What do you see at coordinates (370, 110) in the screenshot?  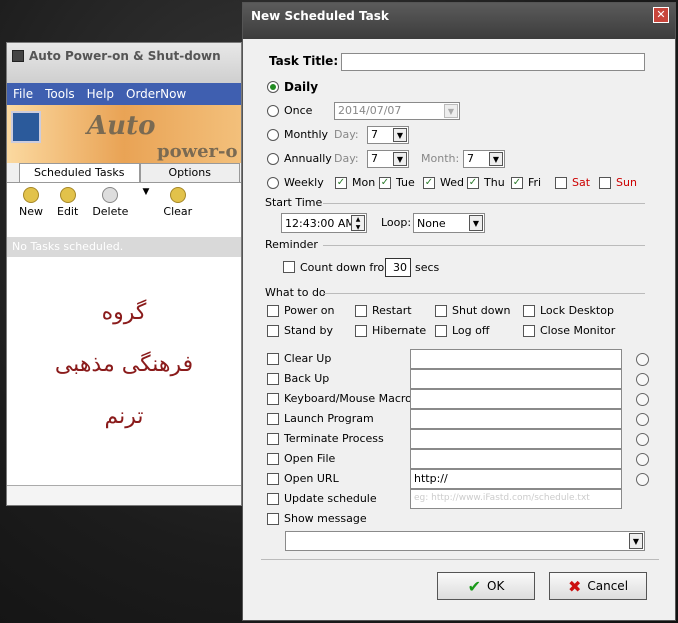 I see `once-date-value: 2014/07/07` at bounding box center [370, 110].